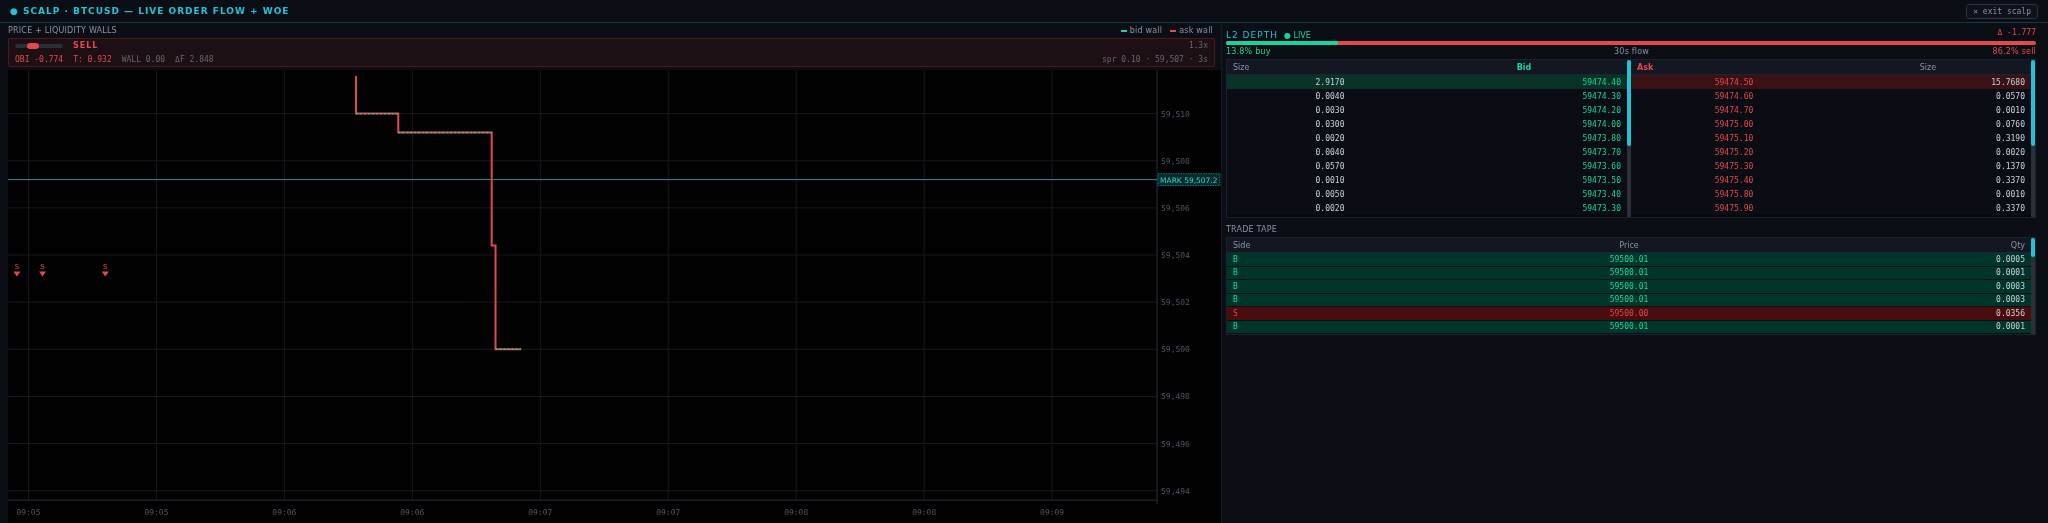 This screenshot has height=523, width=2048. What do you see at coordinates (1236, 313) in the screenshot?
I see `side-cell-text: S` at bounding box center [1236, 313].